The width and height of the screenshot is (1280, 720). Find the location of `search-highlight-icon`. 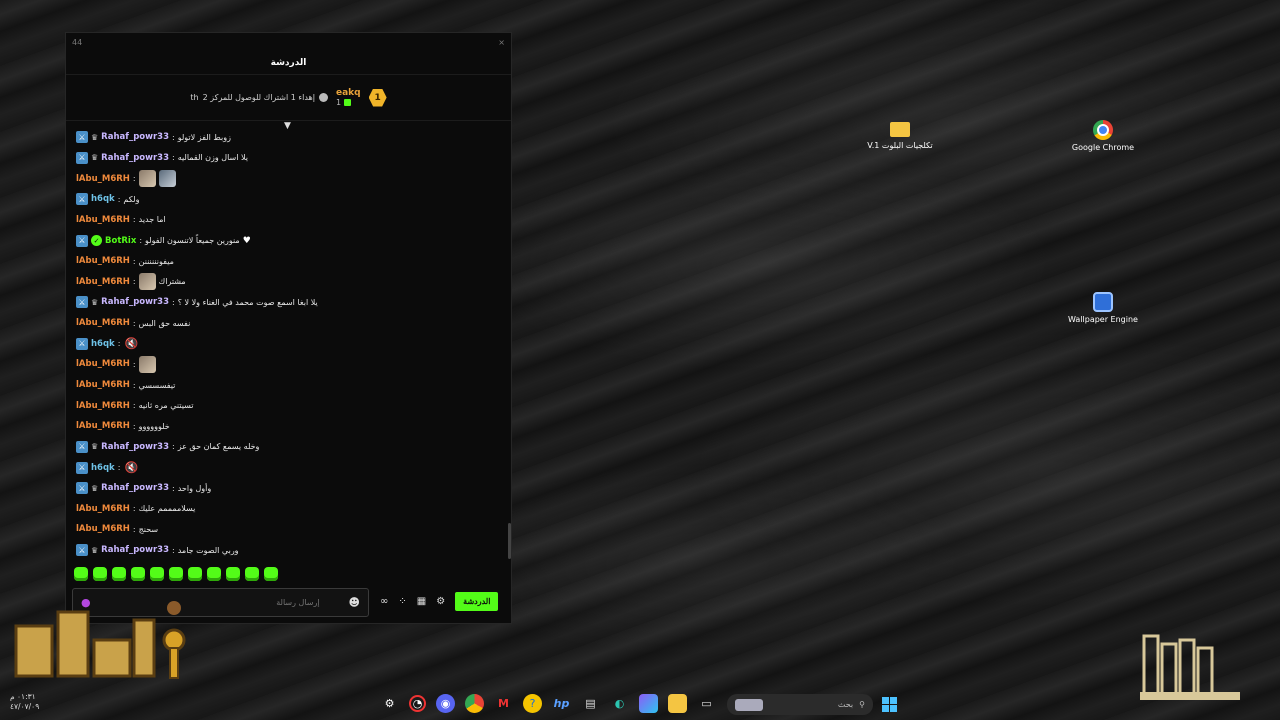

search-highlight-icon is located at coordinates (749, 704).